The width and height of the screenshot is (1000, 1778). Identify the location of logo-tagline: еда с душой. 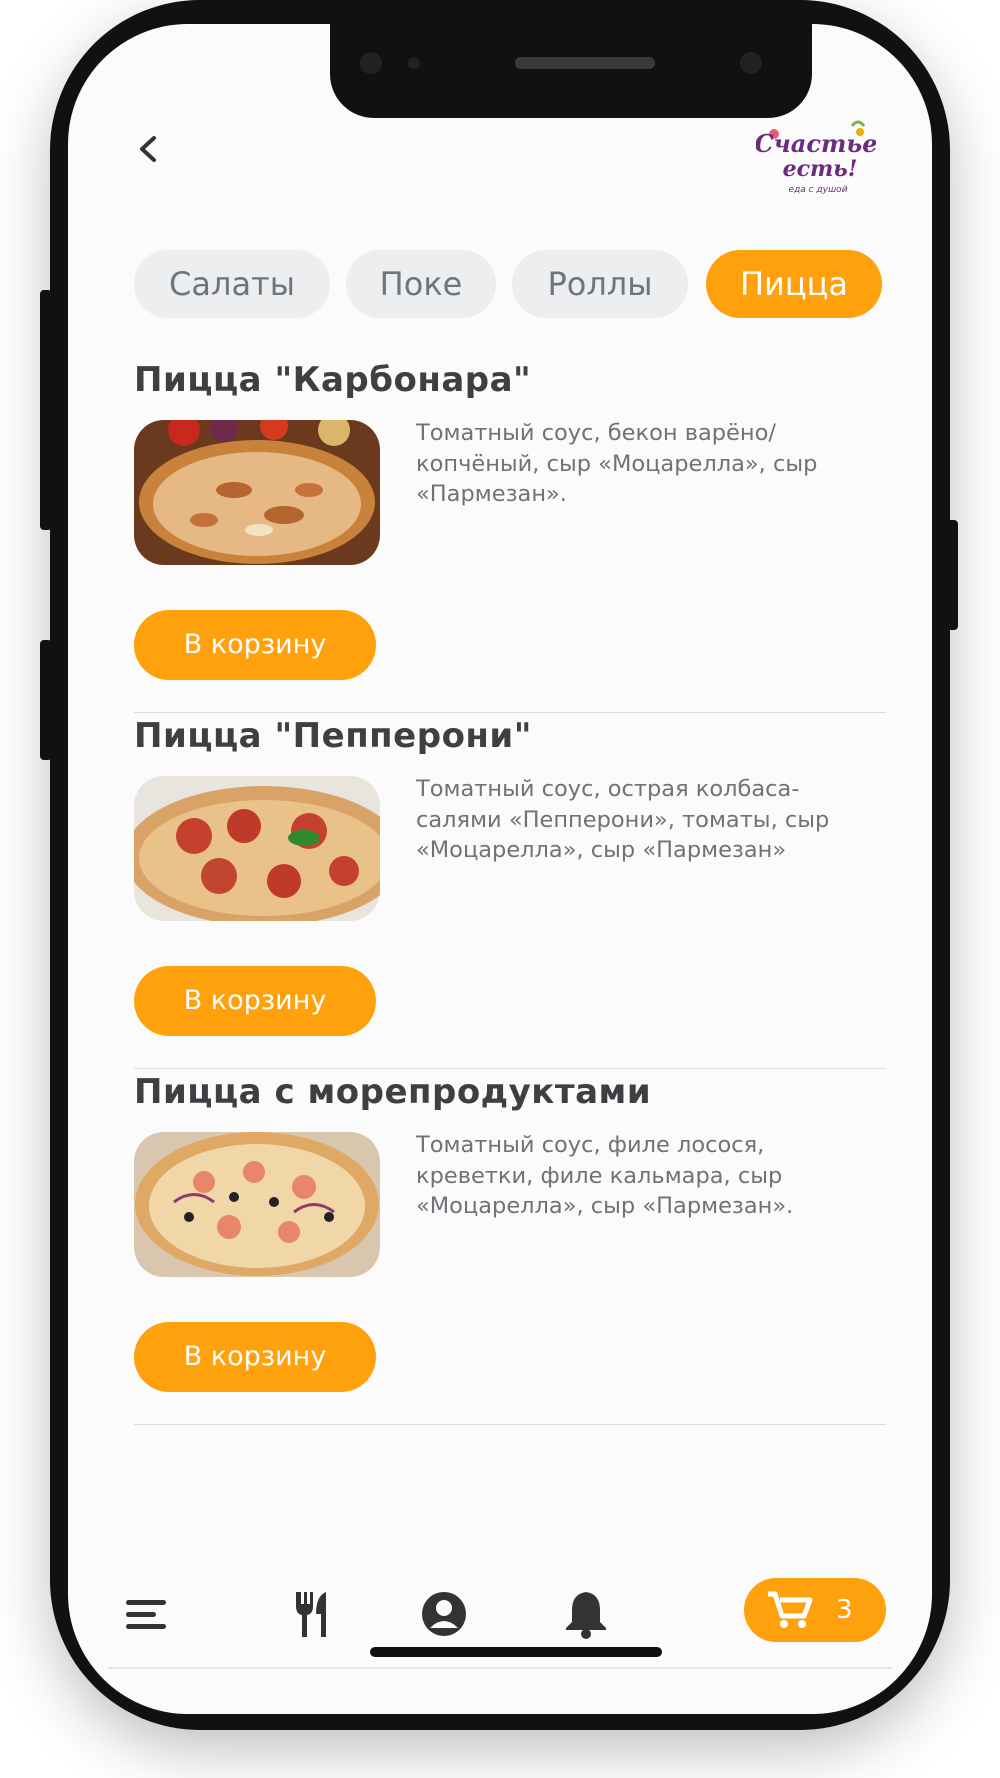
(817, 190).